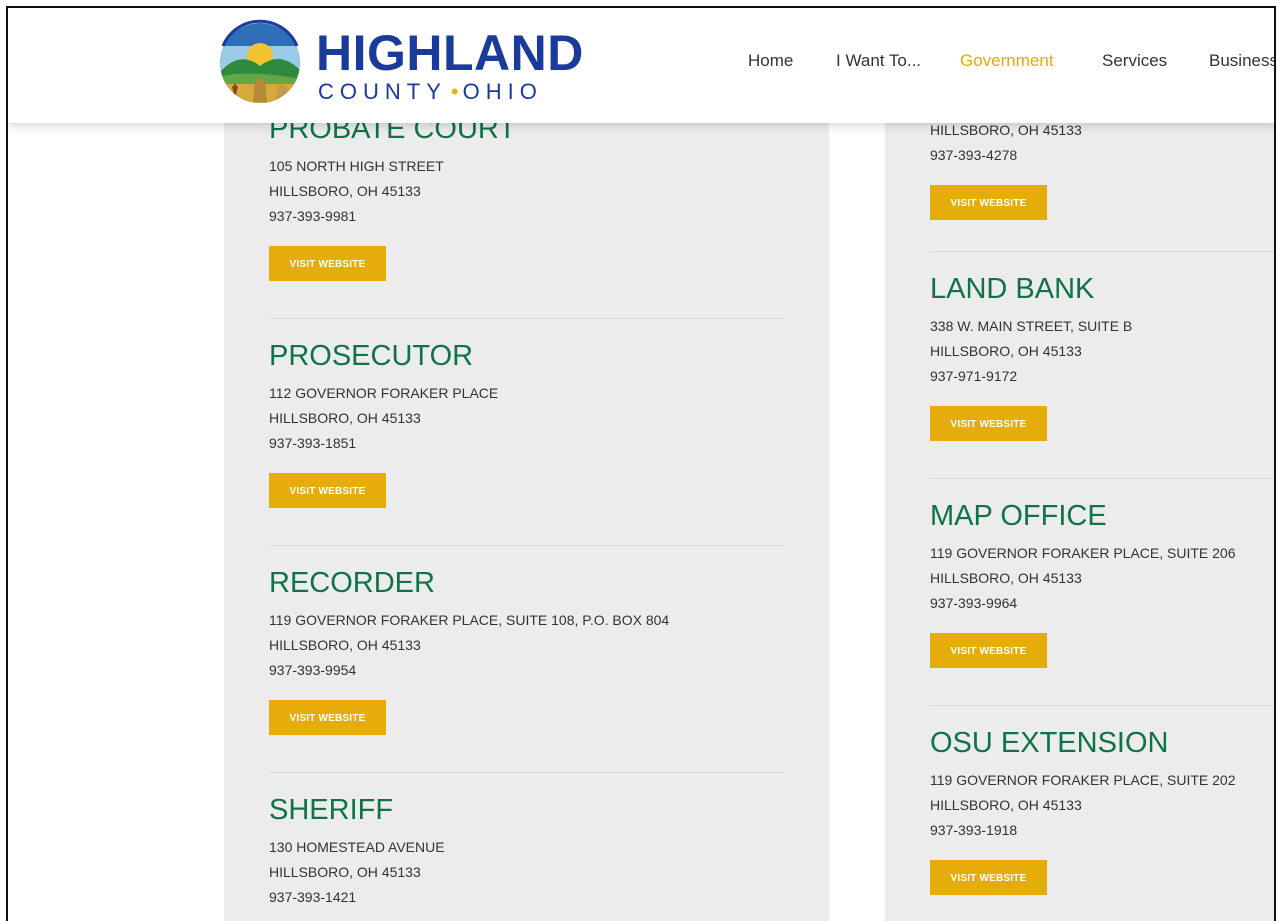  I want to click on entry-phone: 937-971-9172, so click(974, 376).